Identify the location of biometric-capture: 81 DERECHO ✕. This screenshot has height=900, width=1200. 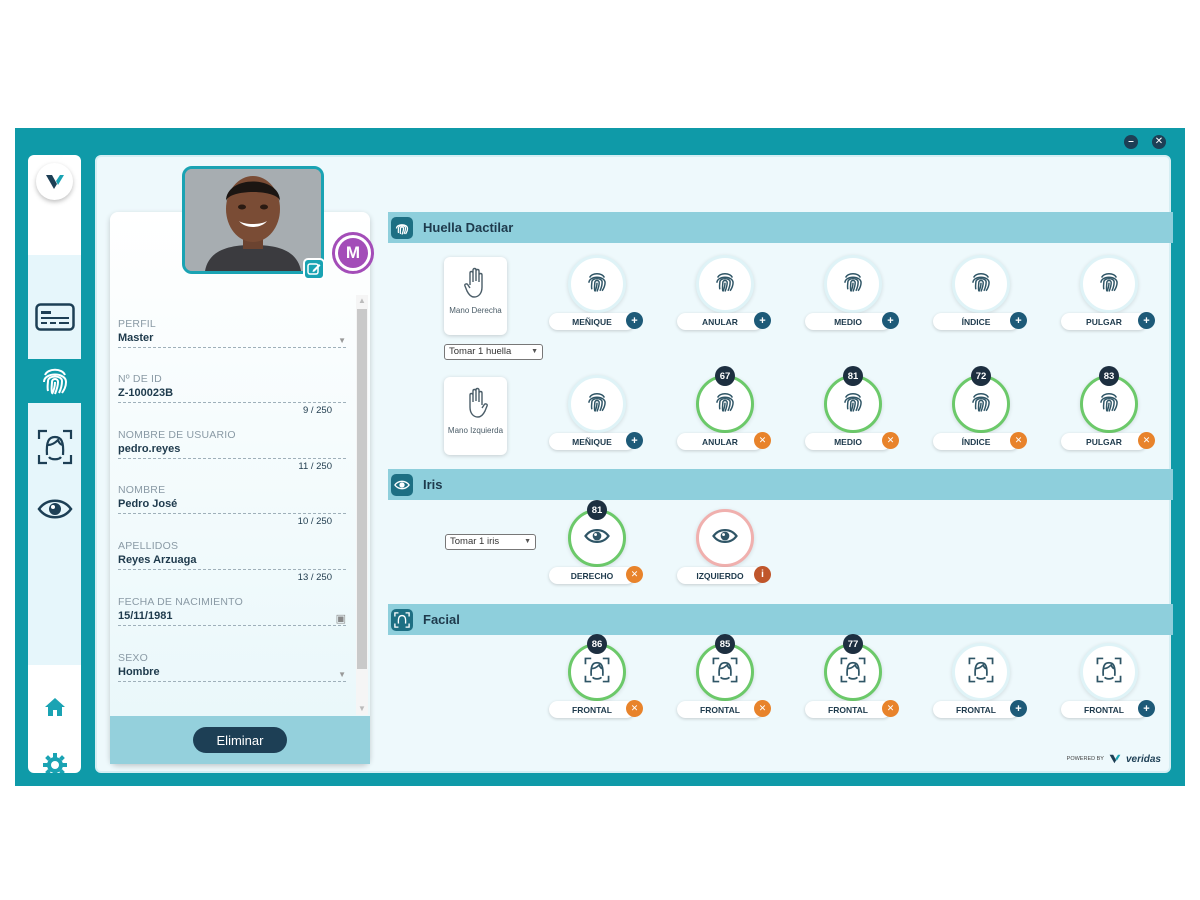
(597, 542).